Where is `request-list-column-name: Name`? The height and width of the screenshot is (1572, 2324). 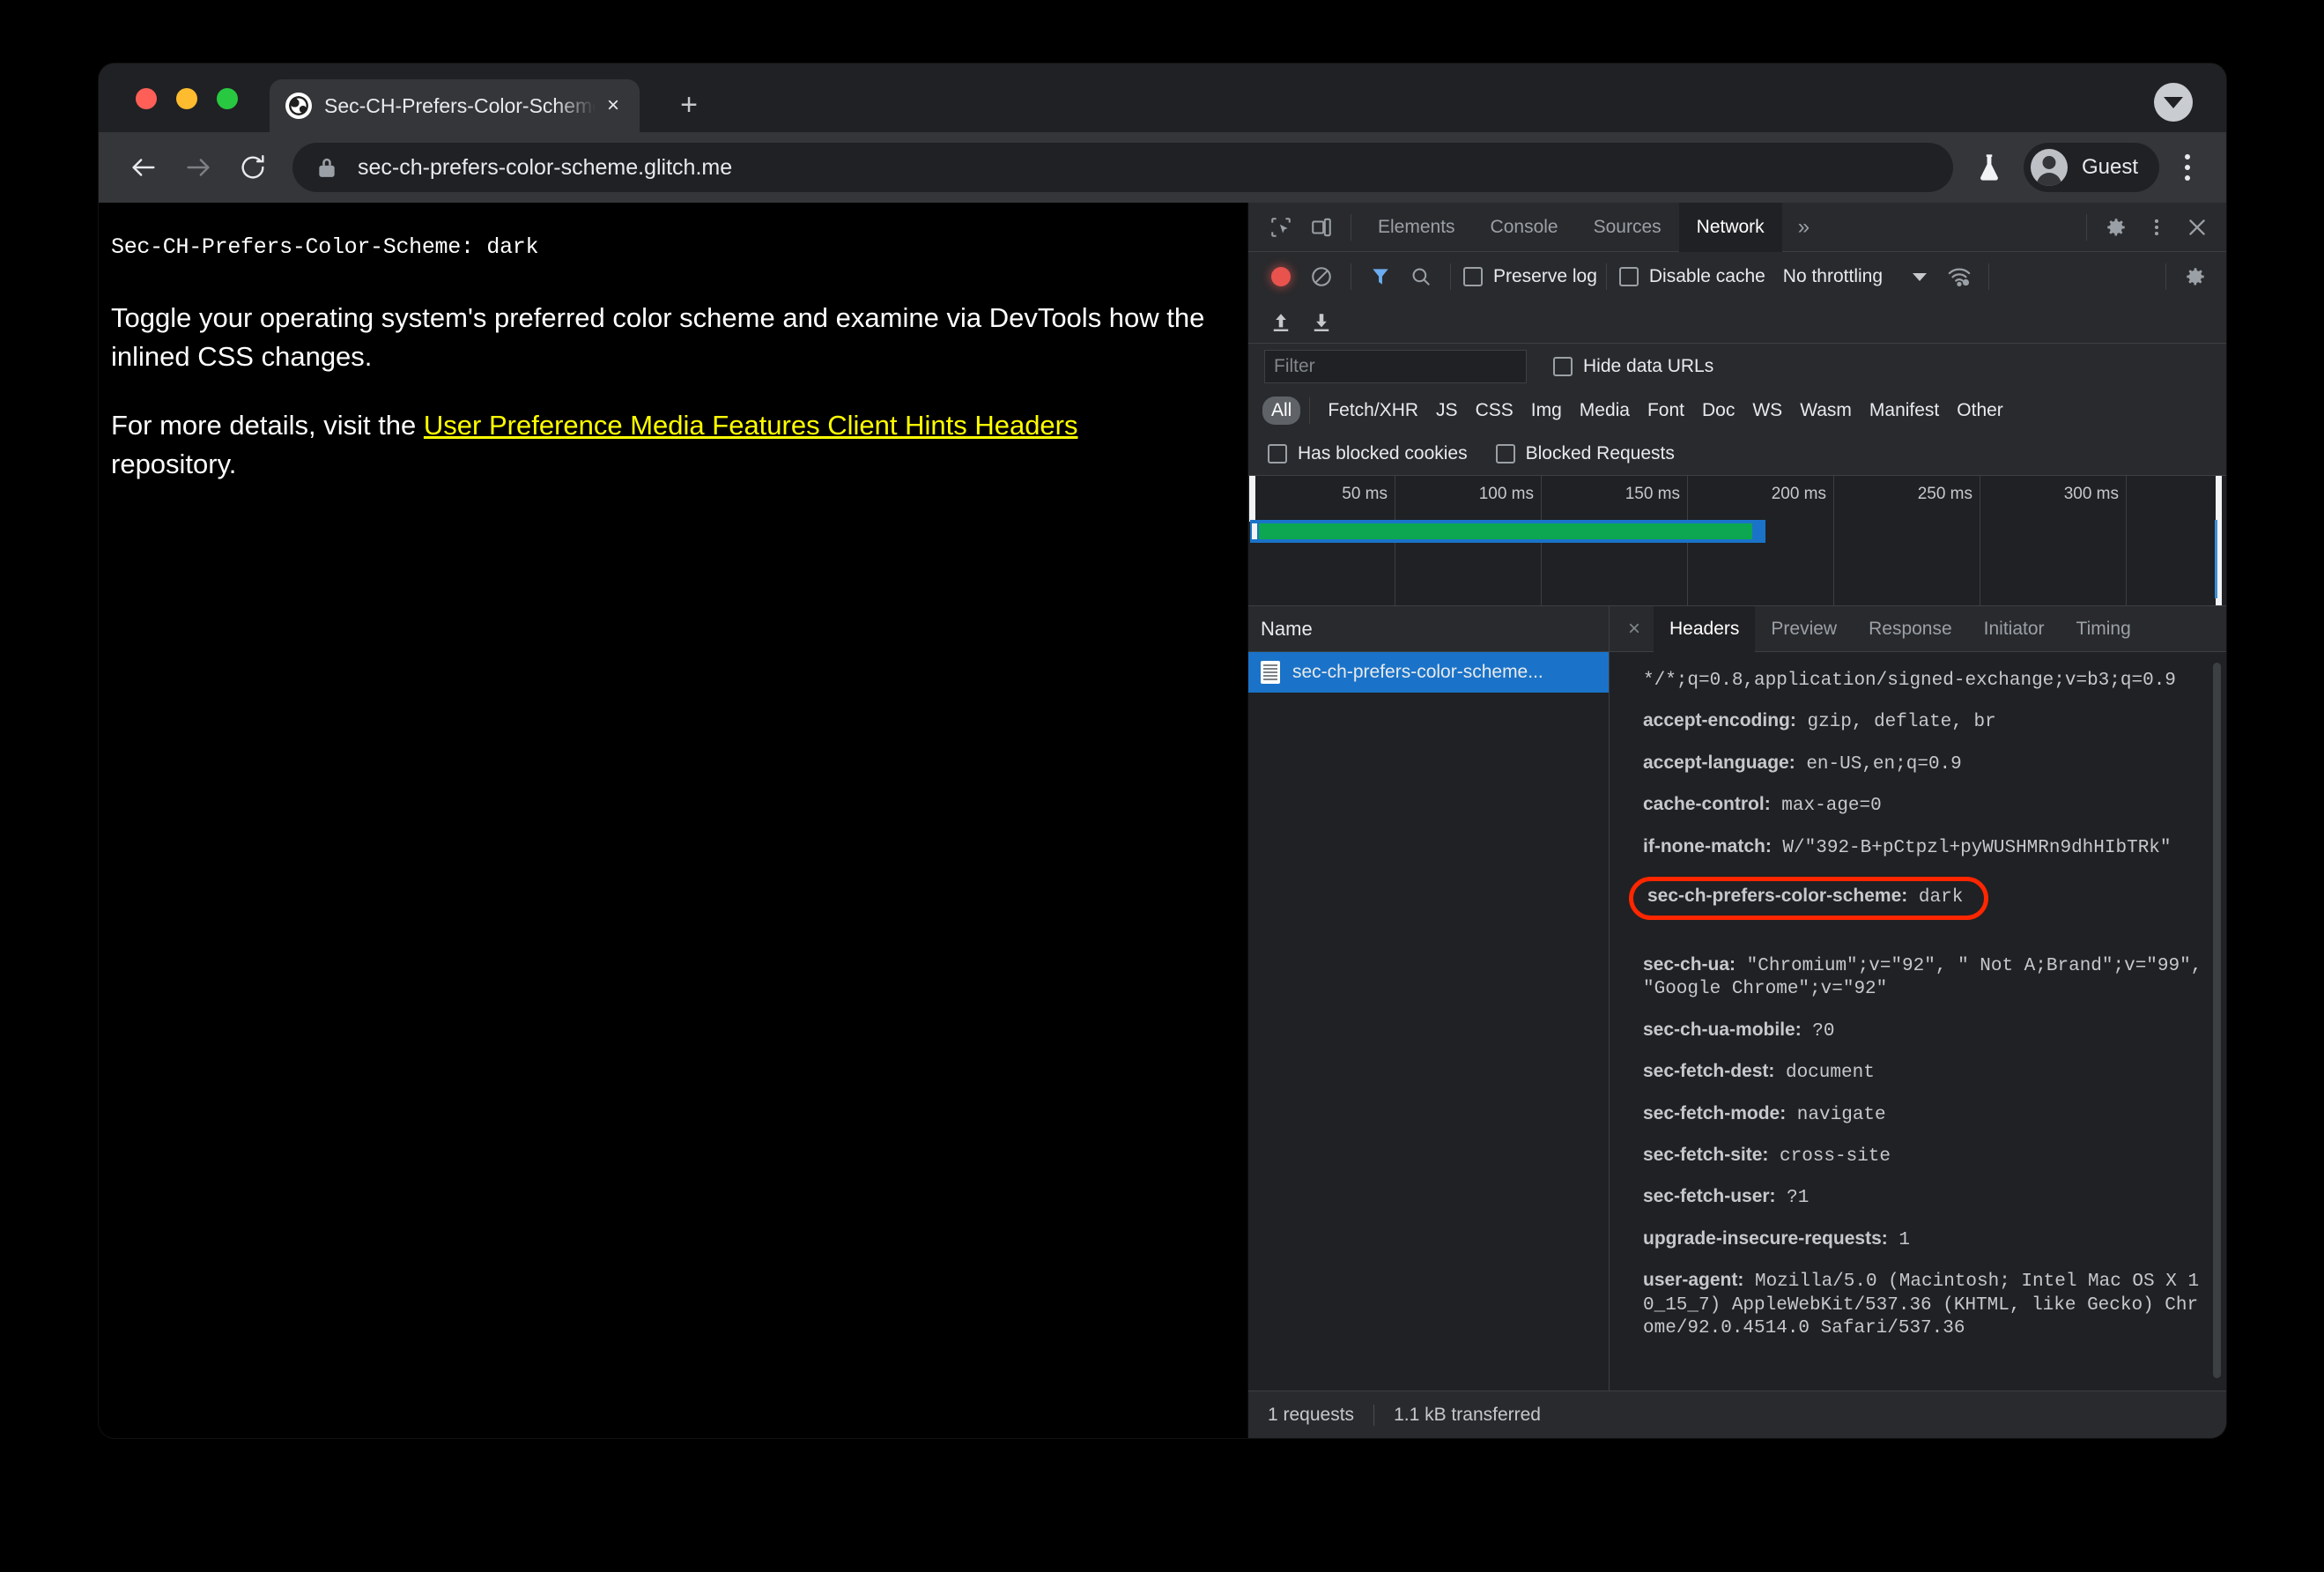
request-list-column-name: Name is located at coordinates (1428, 629).